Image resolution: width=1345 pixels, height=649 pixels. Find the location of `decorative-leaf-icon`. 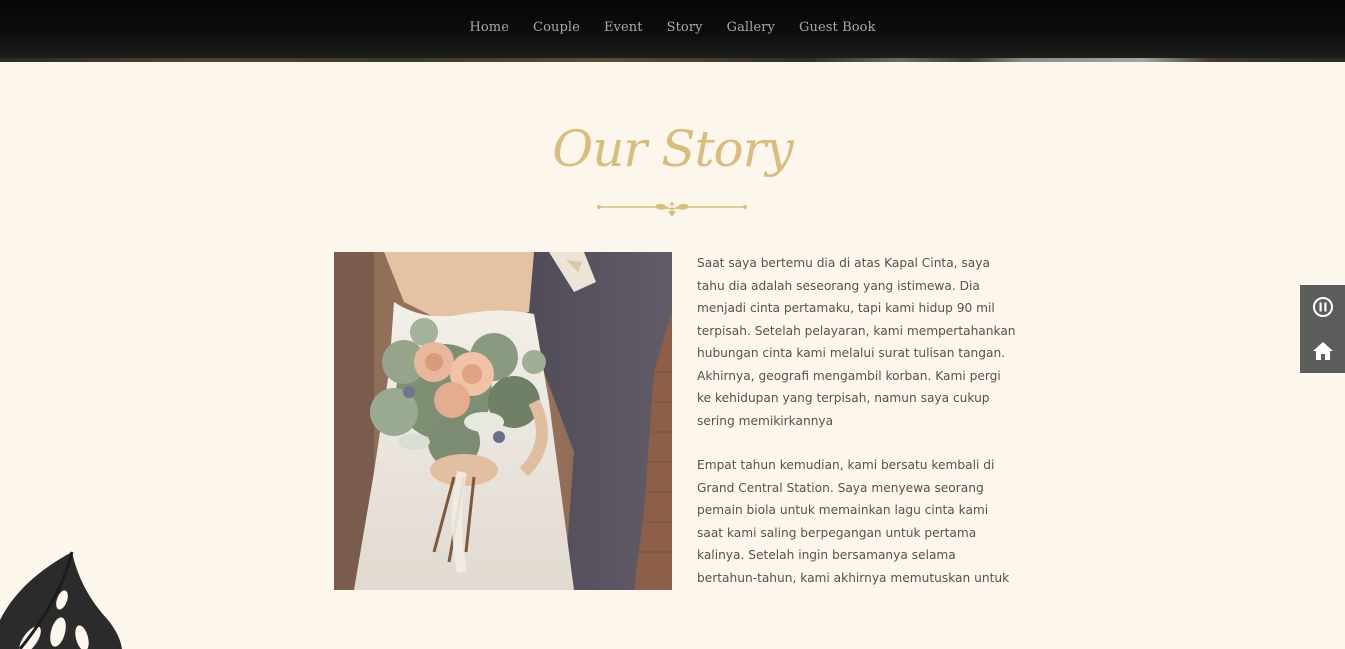

decorative-leaf-icon is located at coordinates (61, 600).